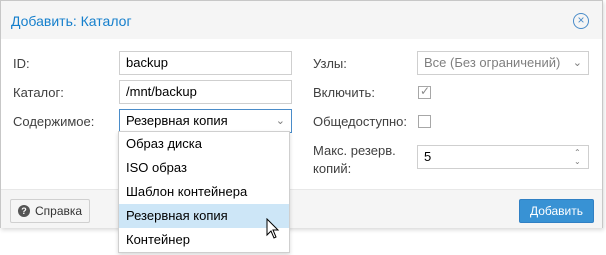  What do you see at coordinates (21, 63) in the screenshot?
I see `id-label: ID:` at bounding box center [21, 63].